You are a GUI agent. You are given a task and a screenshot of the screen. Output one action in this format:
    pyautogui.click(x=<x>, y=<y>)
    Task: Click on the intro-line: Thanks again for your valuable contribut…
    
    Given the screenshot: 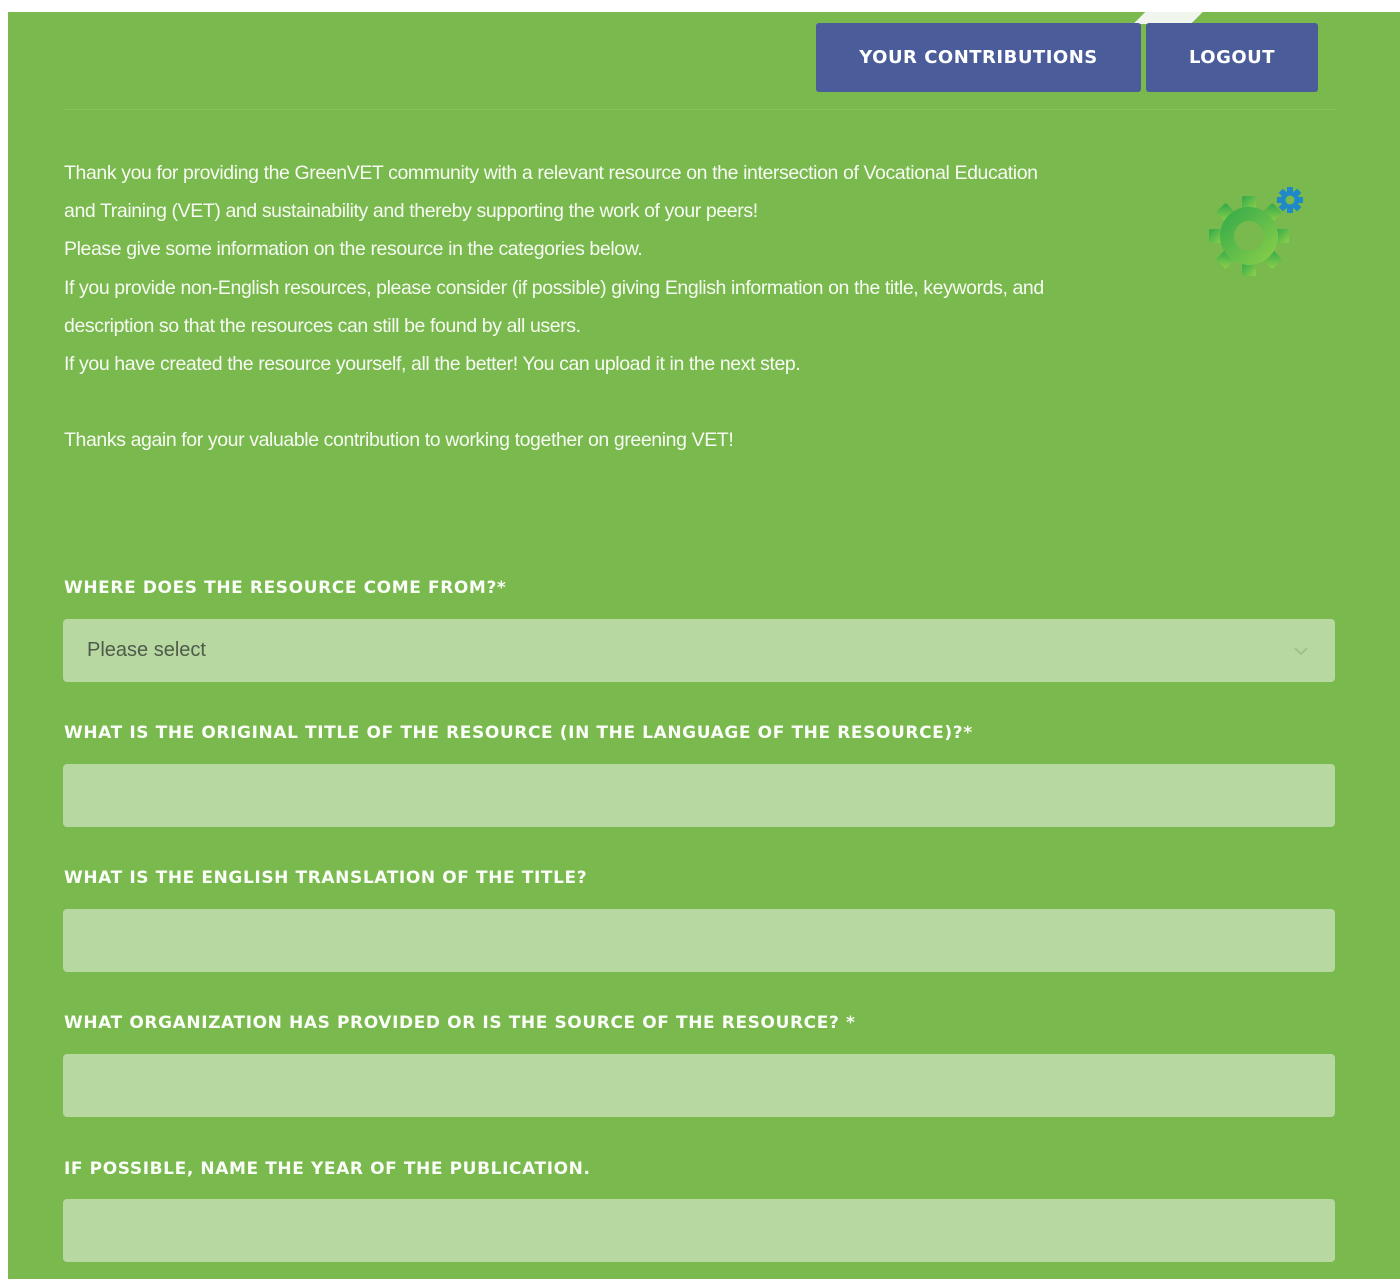 What is the action you would take?
    pyautogui.click(x=399, y=440)
    